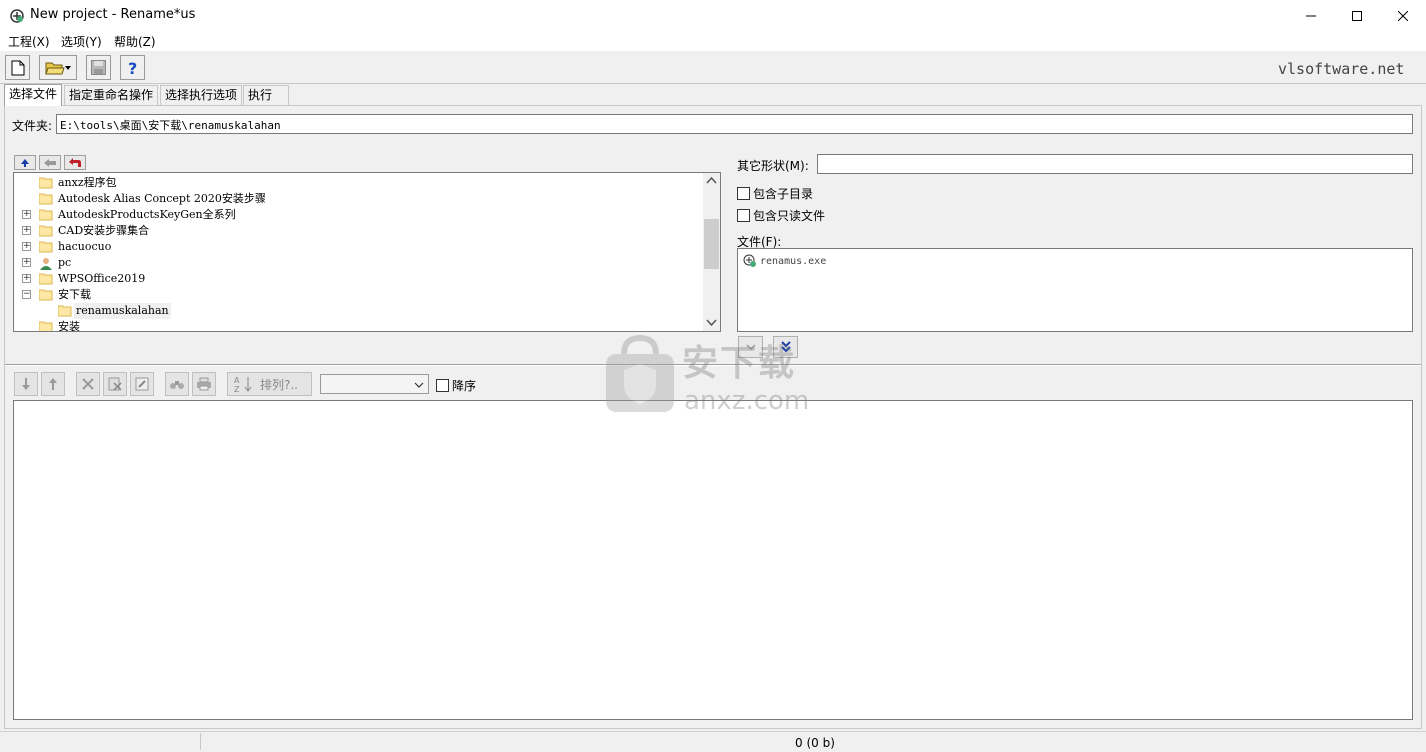 The height and width of the screenshot is (752, 1426). Describe the element at coordinates (87, 182) in the screenshot. I see `tree-item-label: anxz程序包` at that location.